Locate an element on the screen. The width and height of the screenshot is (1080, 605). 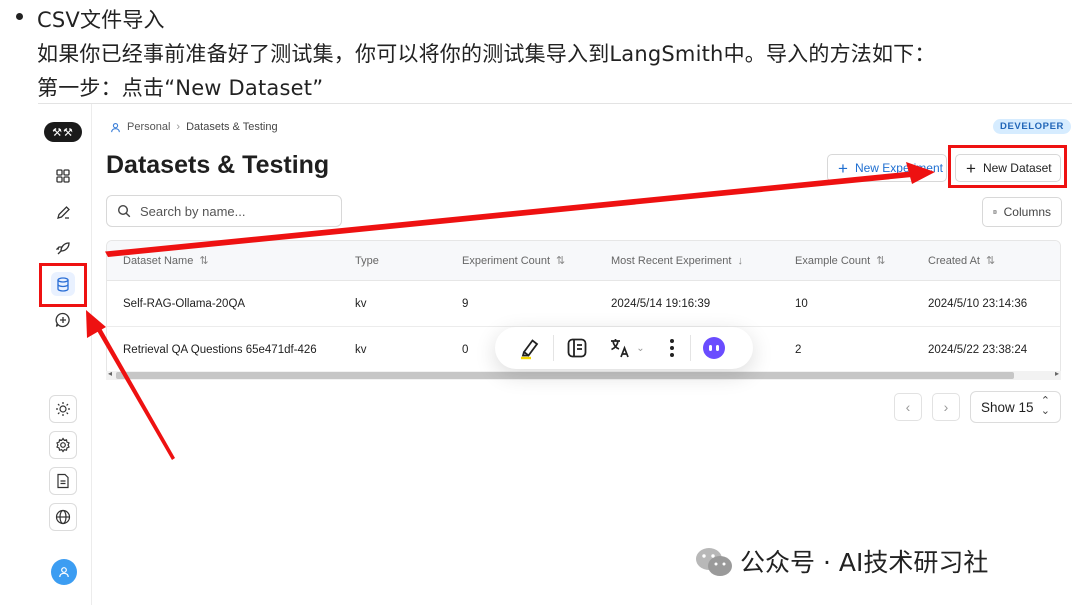
search-box is located at coordinates (224, 211).